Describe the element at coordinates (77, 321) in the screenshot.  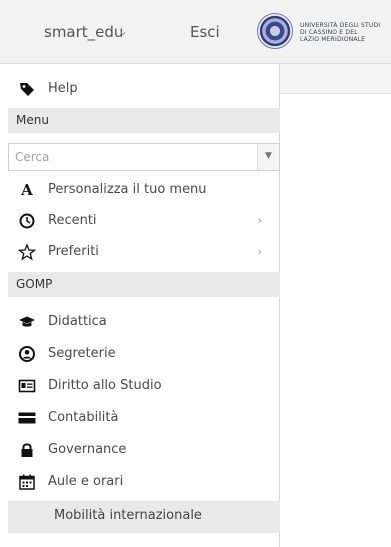
I see `menu-item-didattica-label: Didattica` at that location.